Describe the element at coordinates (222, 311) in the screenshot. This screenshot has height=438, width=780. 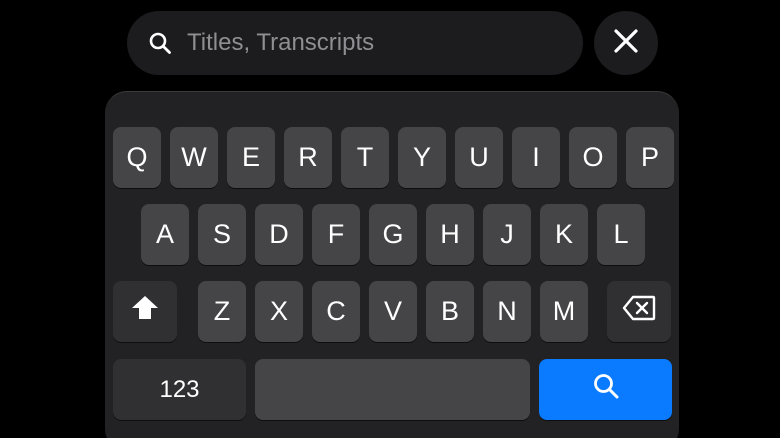
I see `key-z: Z` at that location.